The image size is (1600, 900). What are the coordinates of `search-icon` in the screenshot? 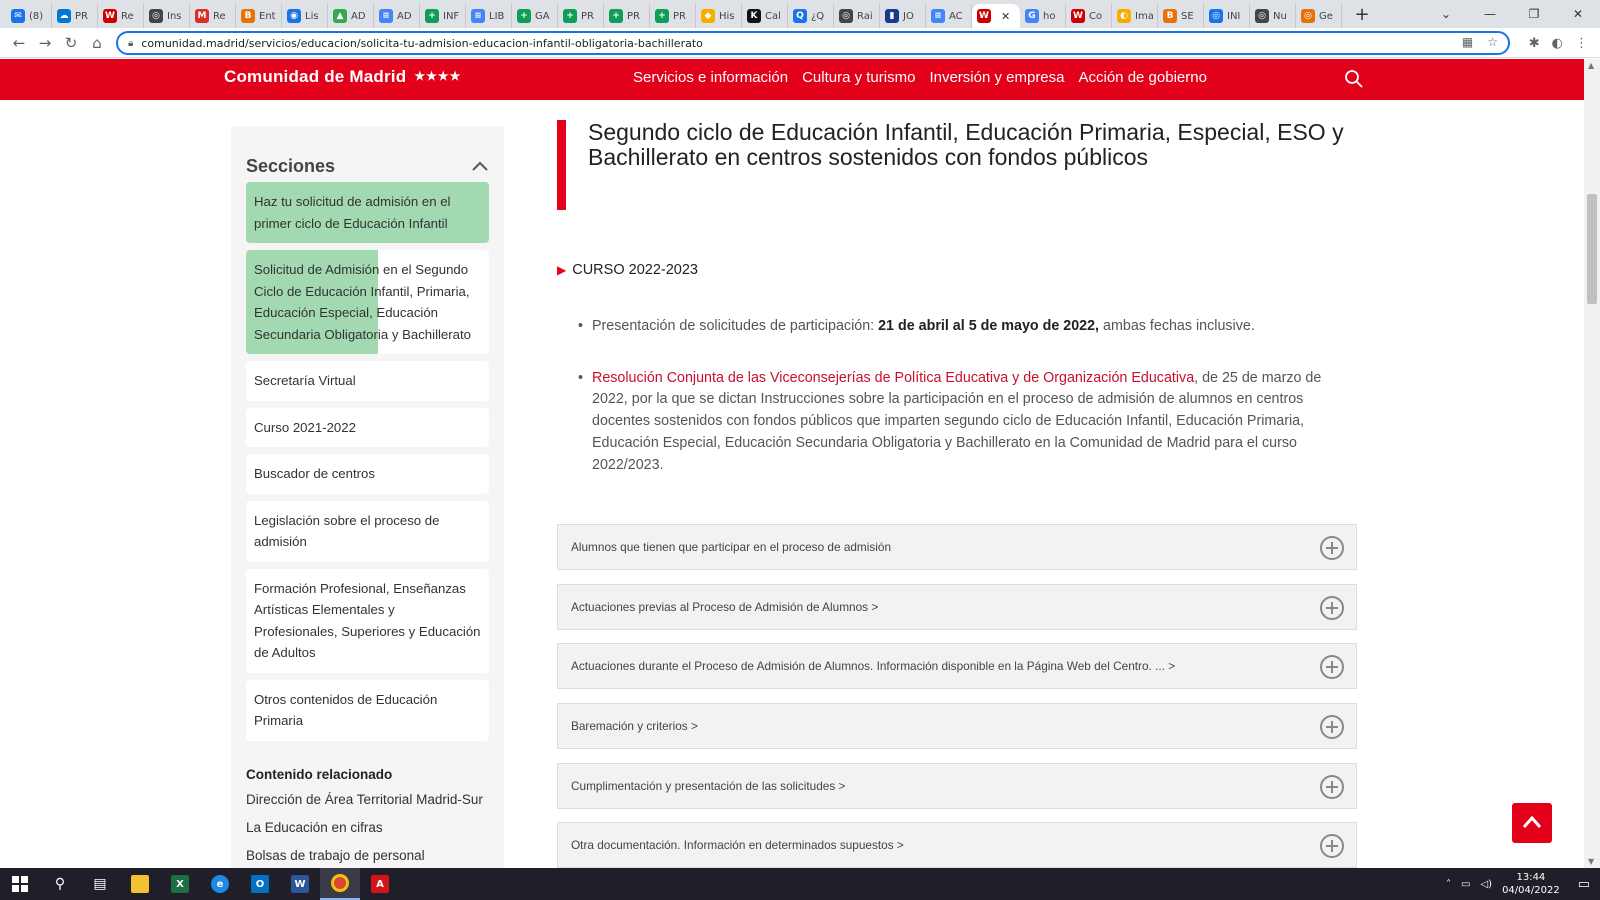 It's located at (1354, 79).